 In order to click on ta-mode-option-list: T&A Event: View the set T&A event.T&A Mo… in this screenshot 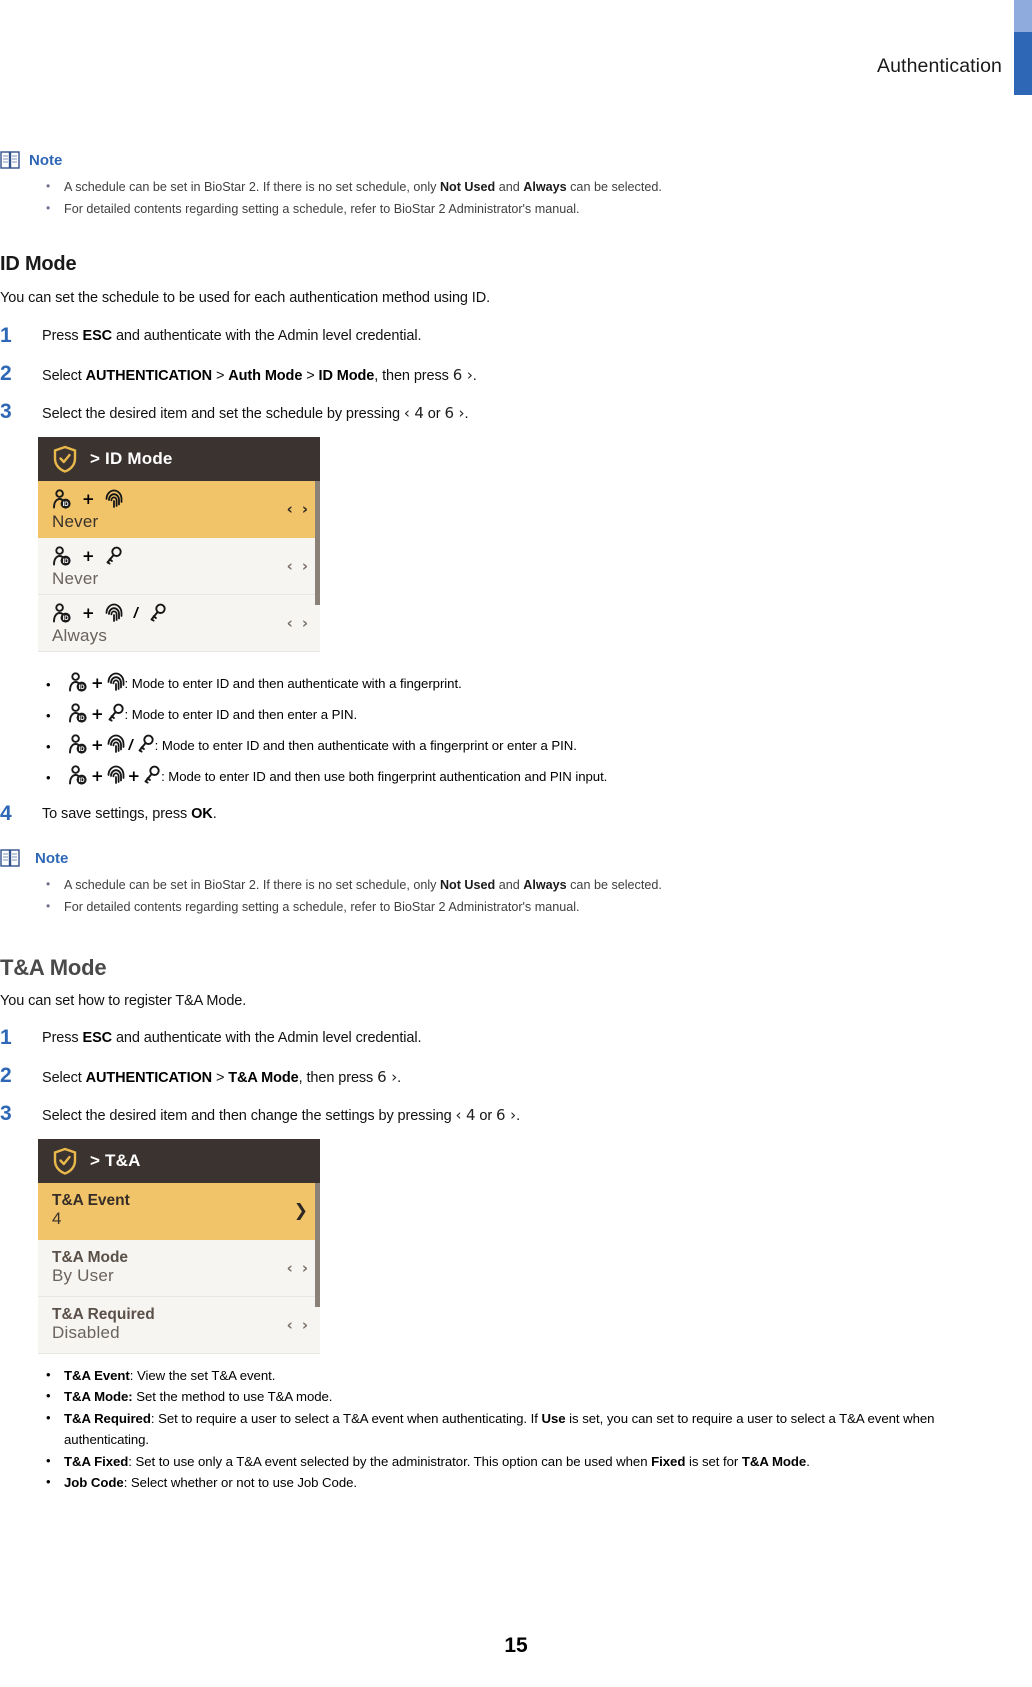, I will do `click(500, 1428)`.